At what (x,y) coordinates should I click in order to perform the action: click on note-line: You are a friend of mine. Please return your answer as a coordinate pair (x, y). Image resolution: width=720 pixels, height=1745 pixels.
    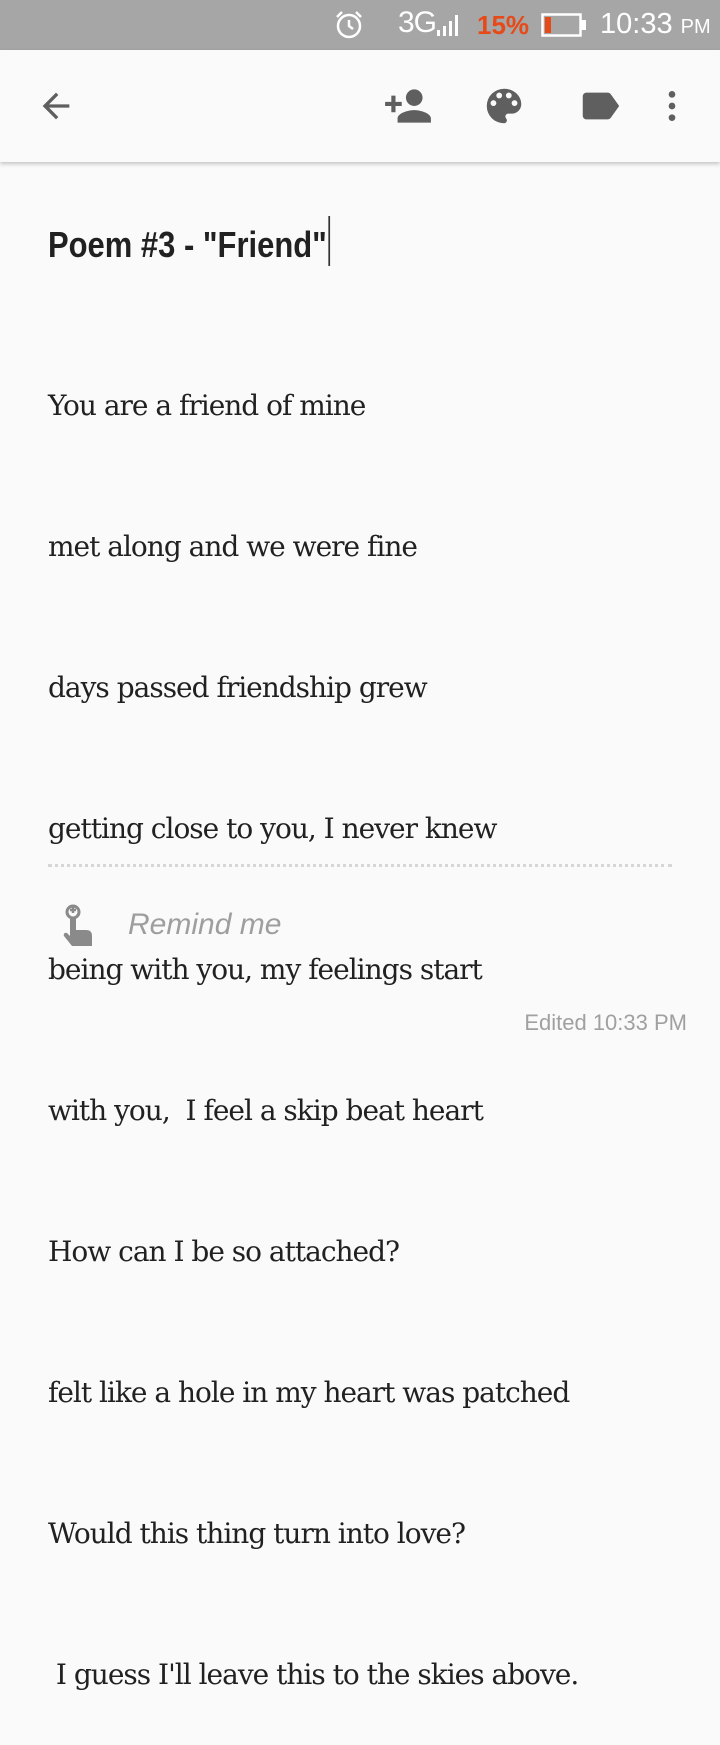
    Looking at the image, I should click on (207, 405).